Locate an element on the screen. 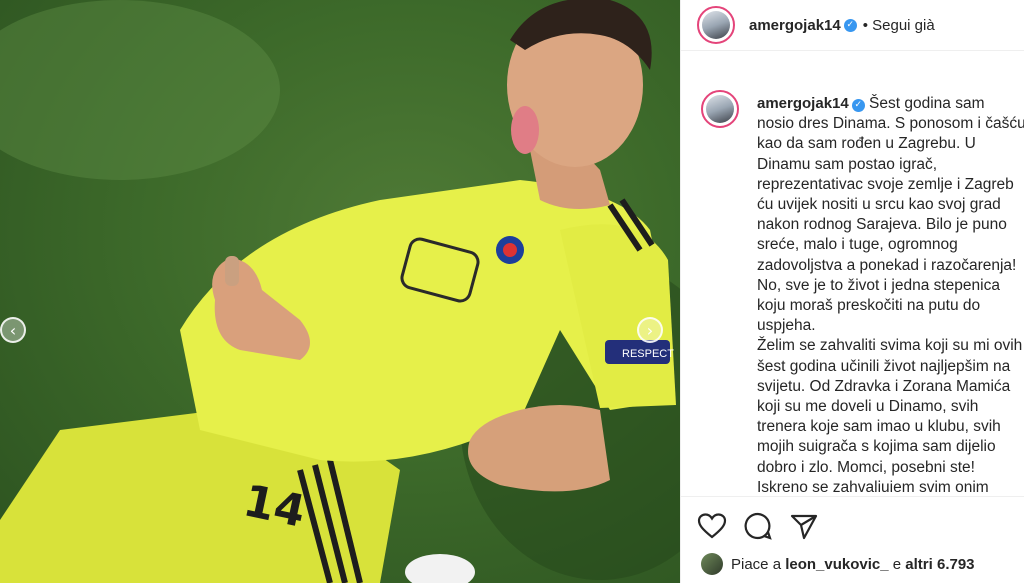 The image size is (1024, 584). share-icon is located at coordinates (804, 526).